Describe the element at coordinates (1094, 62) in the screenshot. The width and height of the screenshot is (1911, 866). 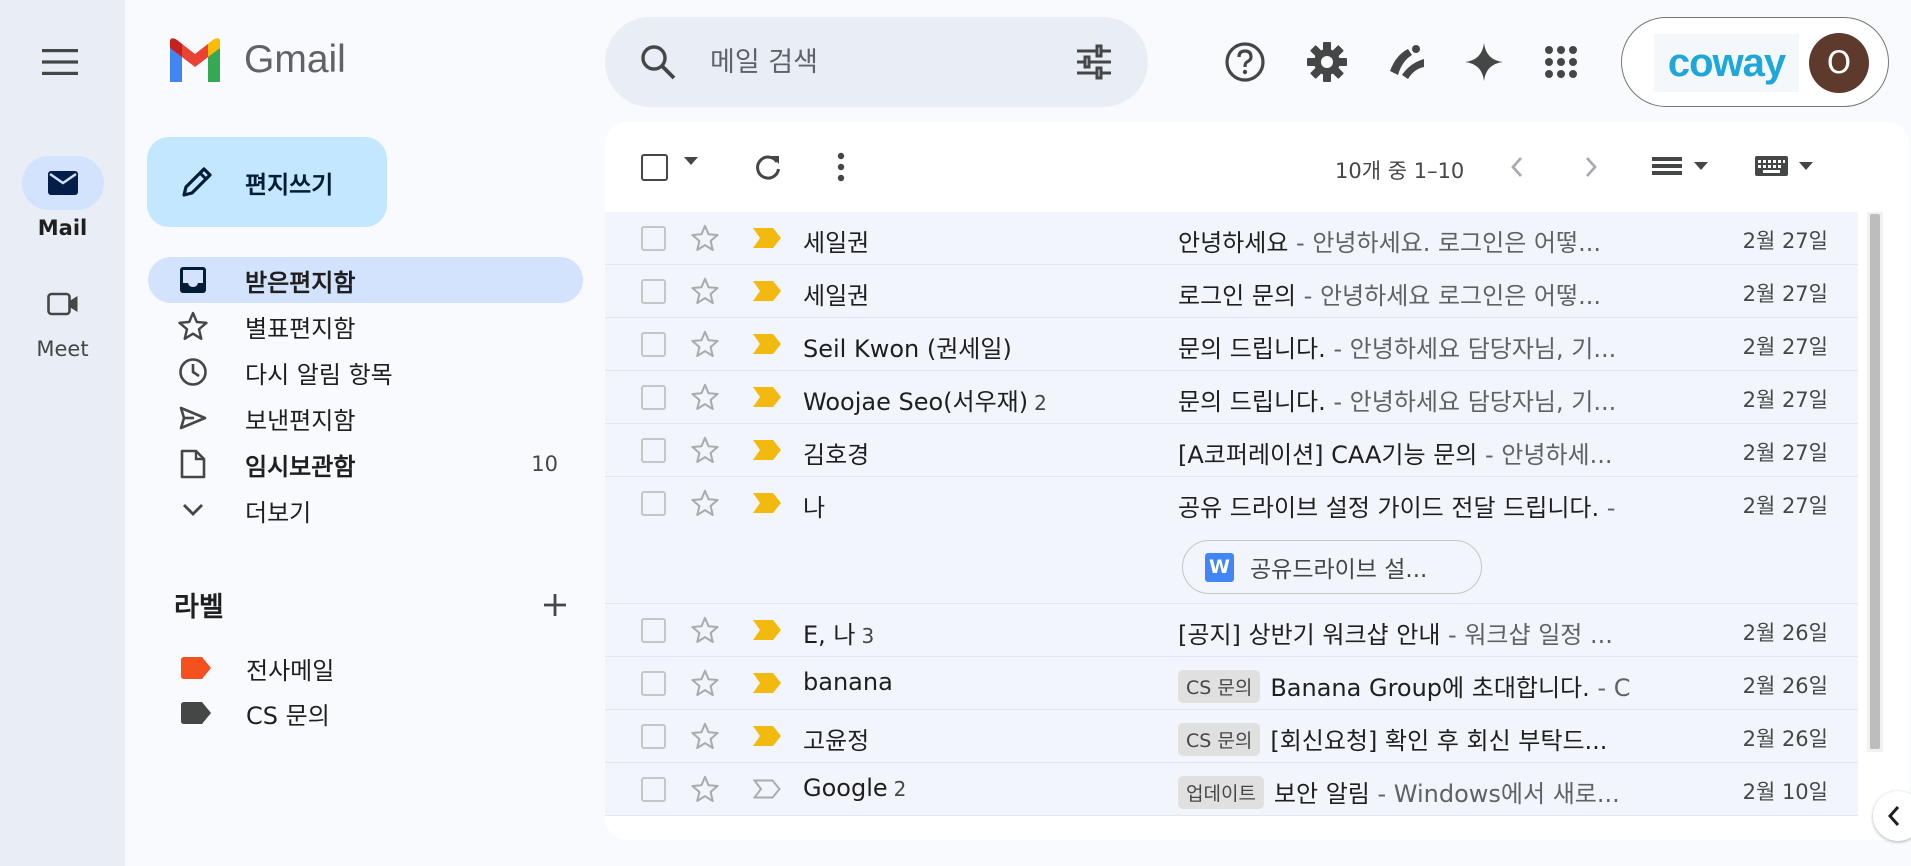
I see `search-options-icon` at that location.